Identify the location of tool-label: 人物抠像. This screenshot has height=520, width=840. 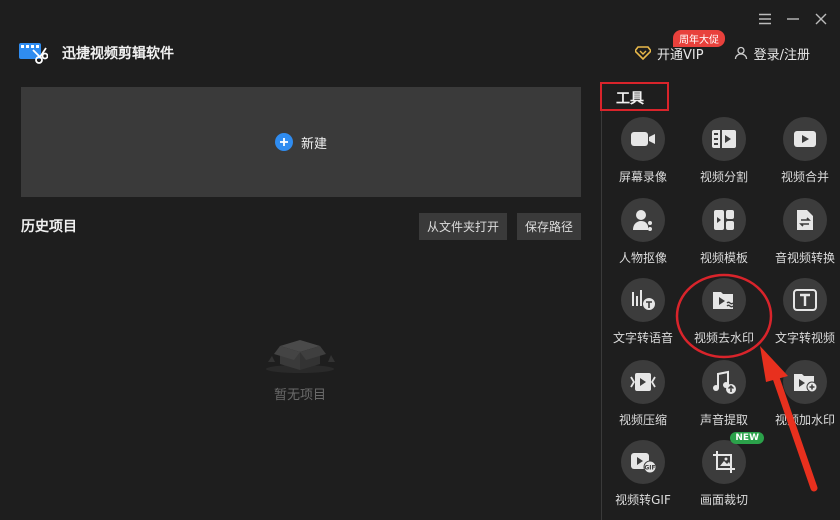
(642, 258).